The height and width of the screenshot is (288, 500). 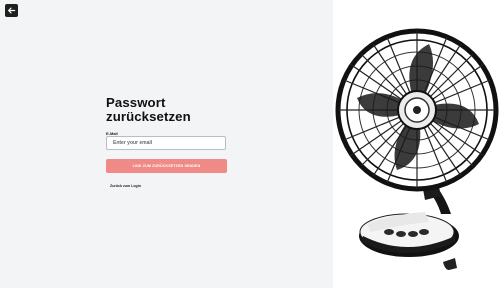 What do you see at coordinates (125, 186) in the screenshot?
I see `back-to-login-link: Zurück zum Login` at bounding box center [125, 186].